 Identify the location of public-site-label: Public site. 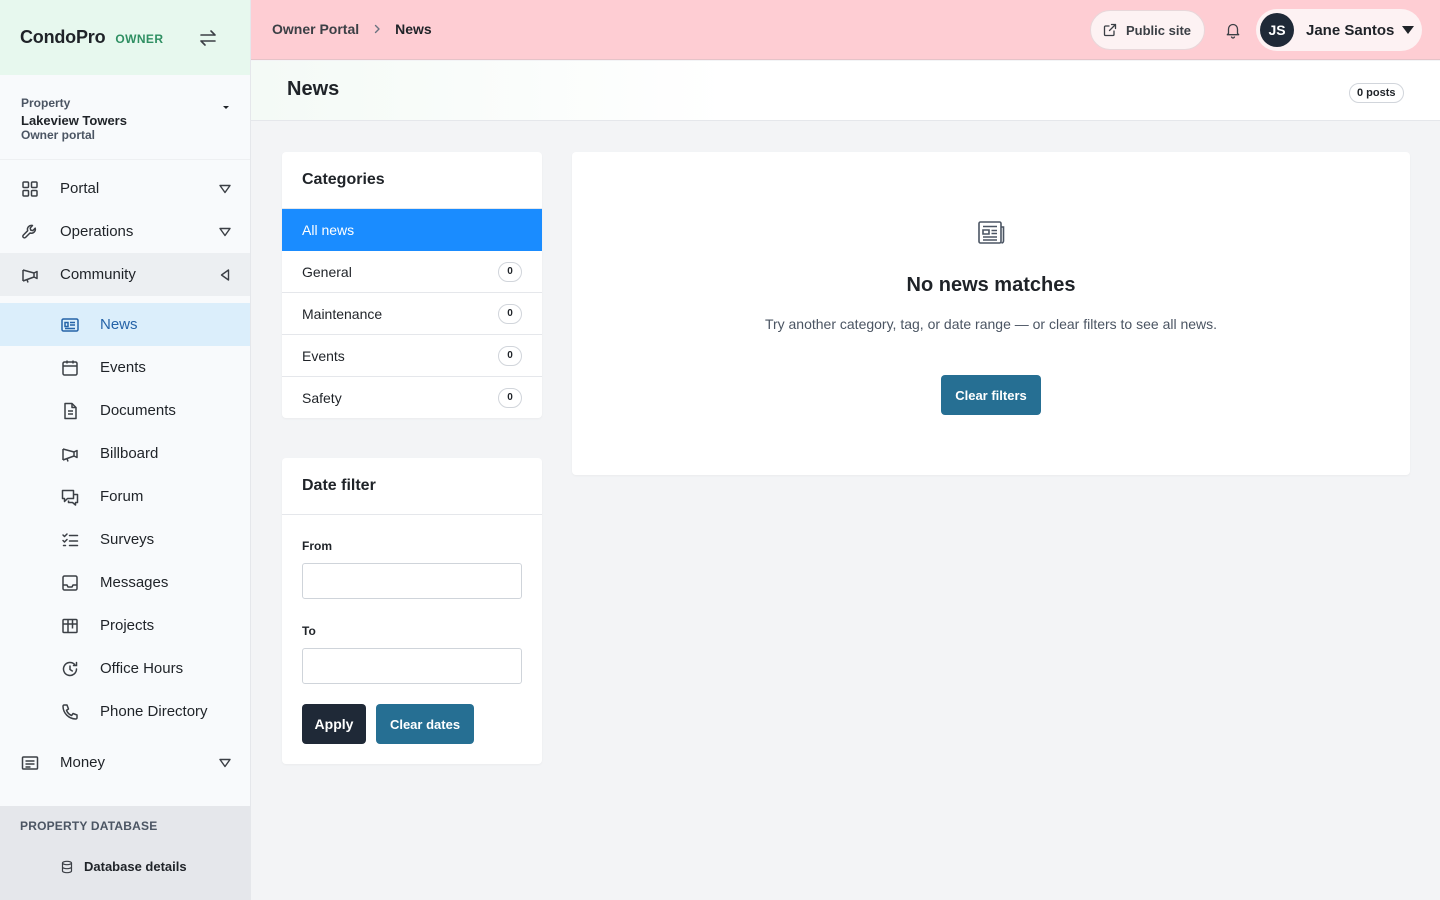
(1159, 30).